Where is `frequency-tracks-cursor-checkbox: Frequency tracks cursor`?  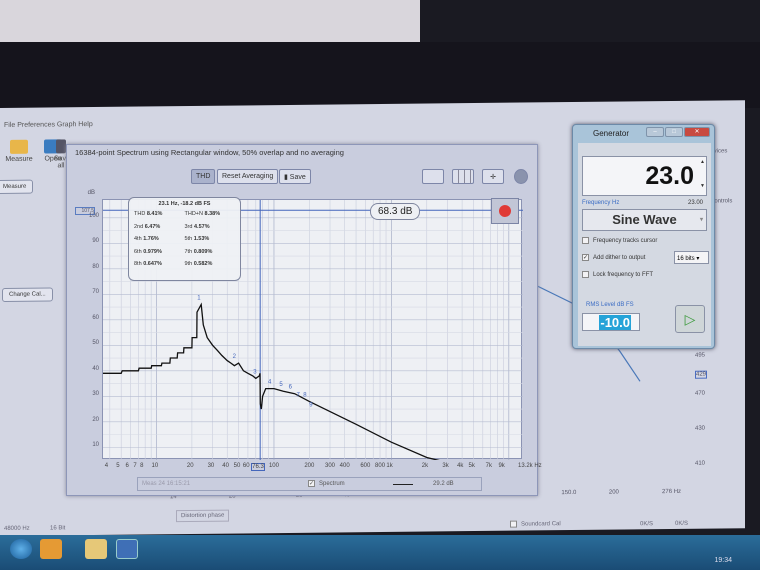
frequency-tracks-cursor-checkbox: Frequency tracks cursor is located at coordinates (619, 240).